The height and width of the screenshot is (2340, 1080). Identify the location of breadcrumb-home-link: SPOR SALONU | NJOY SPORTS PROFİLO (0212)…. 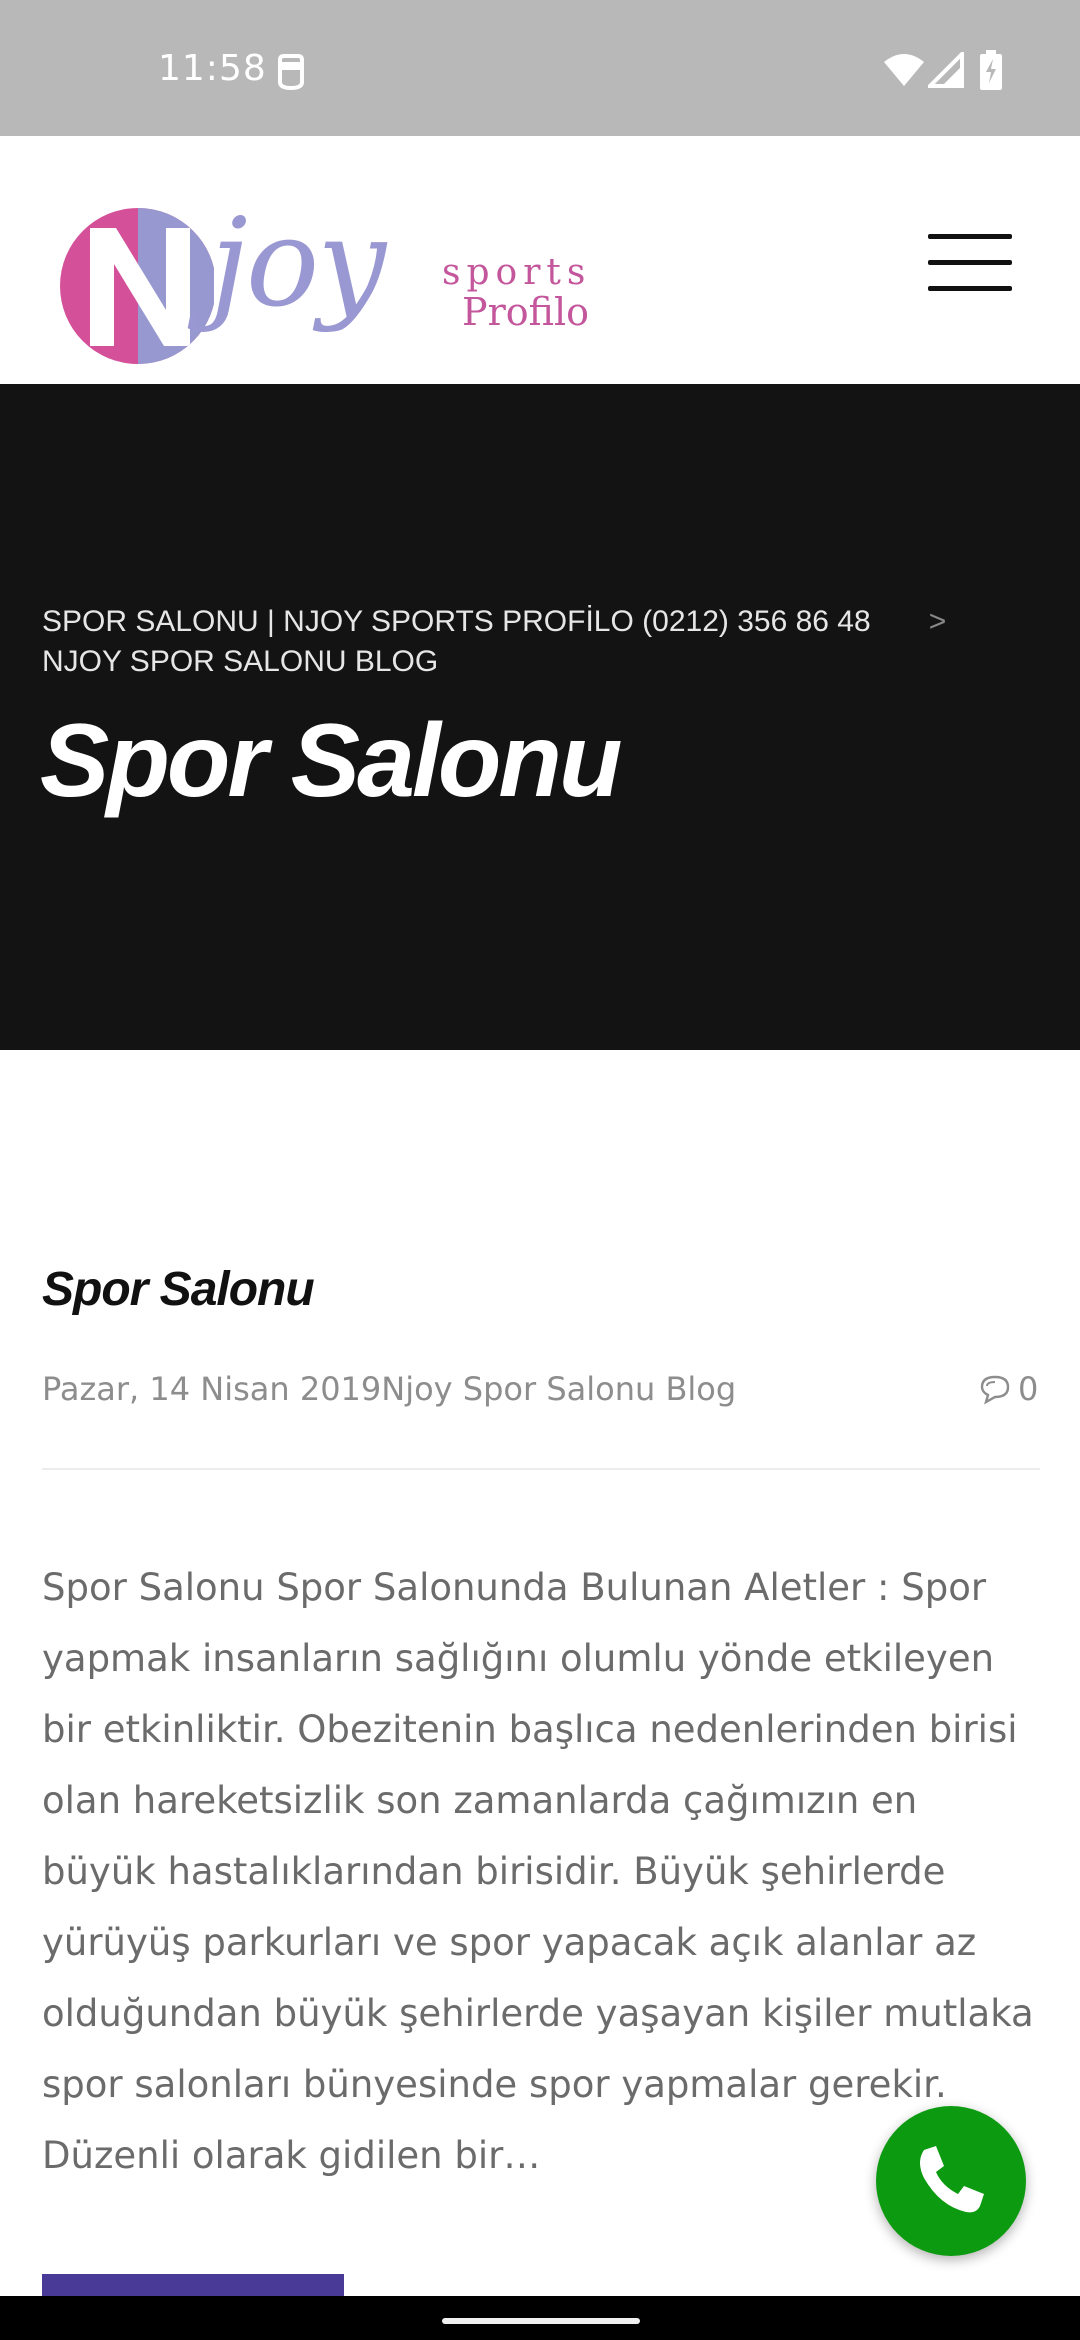
(456, 621).